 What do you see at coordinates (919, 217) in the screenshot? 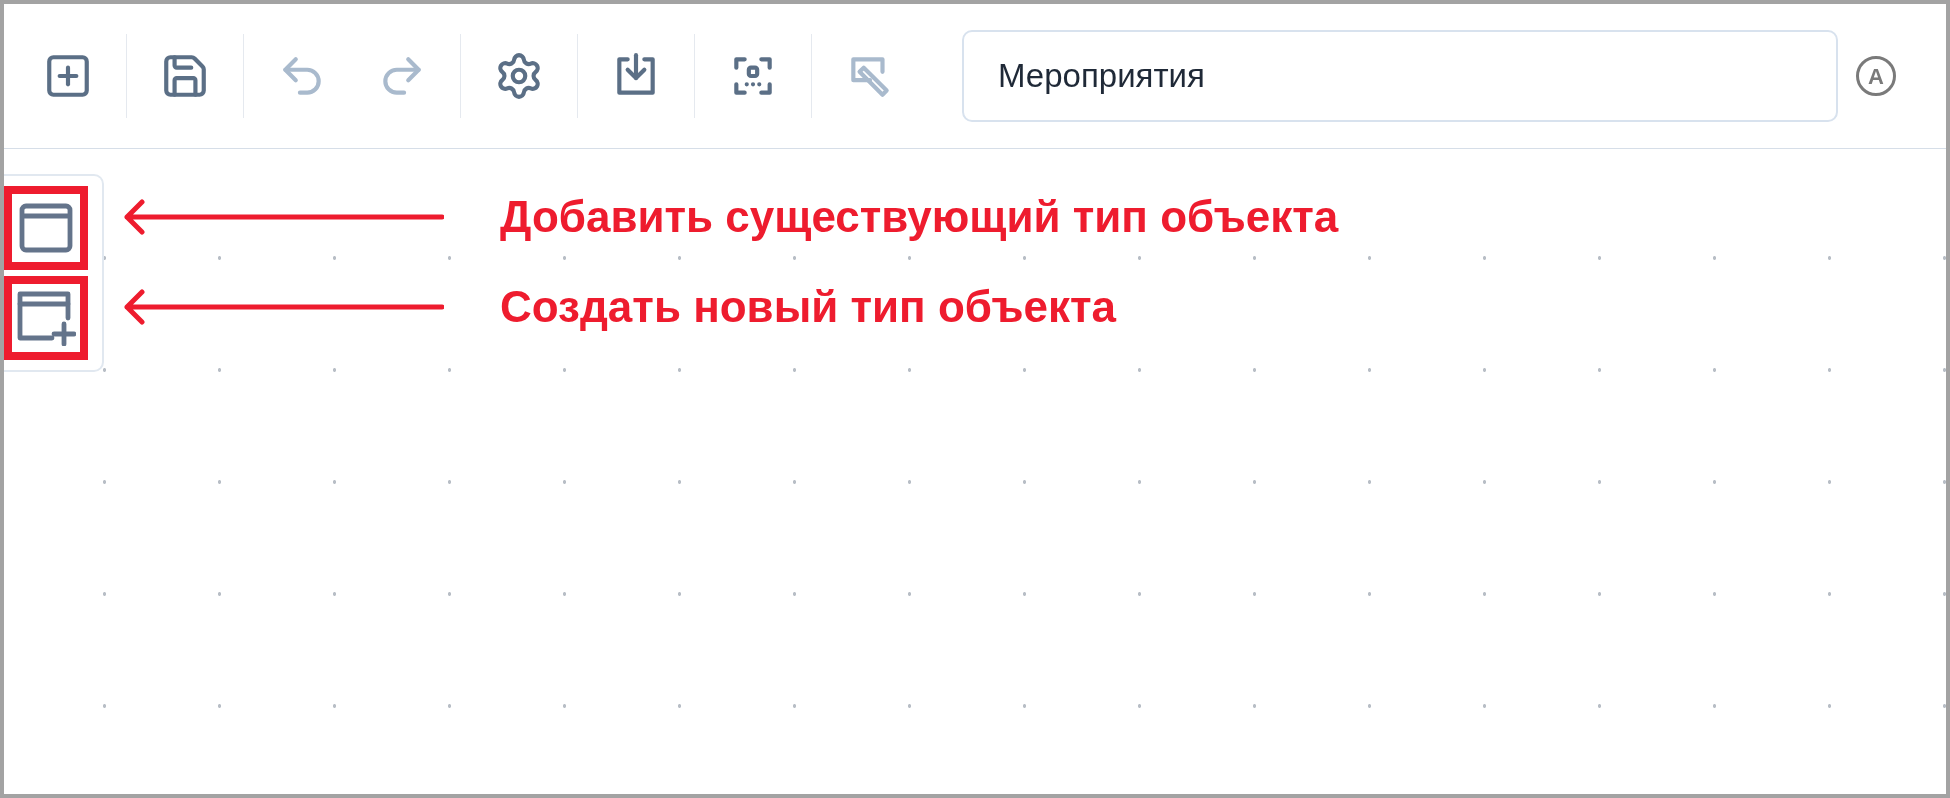
I see `annotation-label: Добавить существующий тип объекта` at bounding box center [919, 217].